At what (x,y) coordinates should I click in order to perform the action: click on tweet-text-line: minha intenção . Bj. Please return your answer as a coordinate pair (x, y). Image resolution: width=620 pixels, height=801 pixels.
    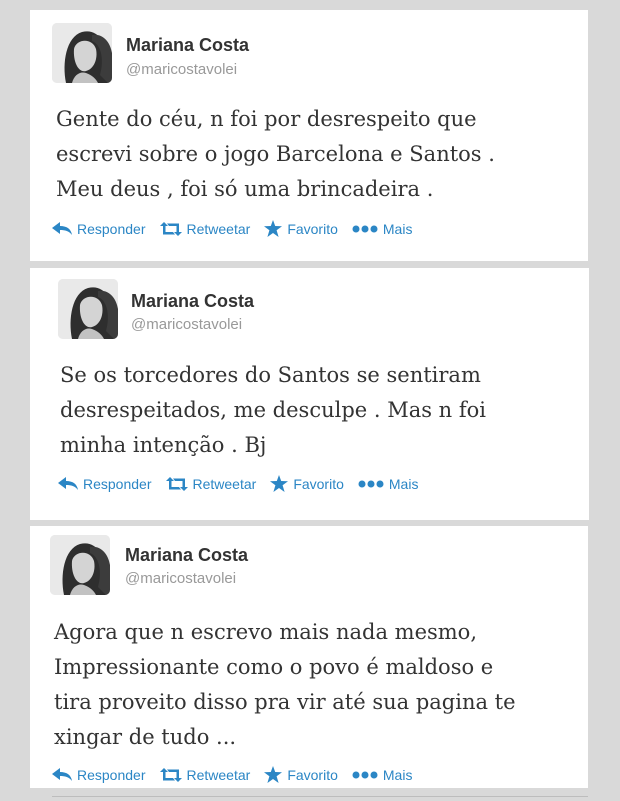
    Looking at the image, I should click on (163, 445).